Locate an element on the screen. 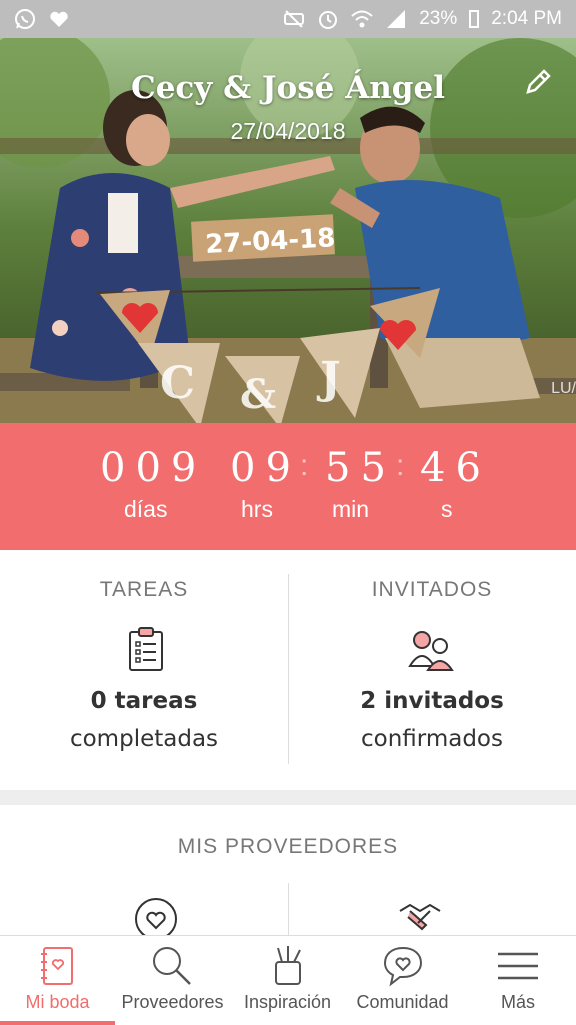  photo-watermark: LU/ is located at coordinates (563, 388).